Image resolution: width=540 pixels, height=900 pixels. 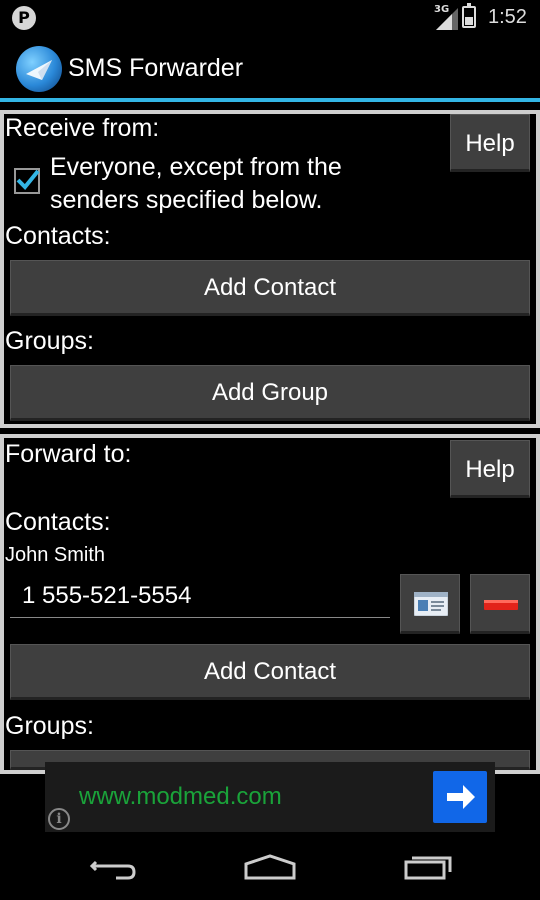 I want to click on status-bar, so click(x=270, y=18).